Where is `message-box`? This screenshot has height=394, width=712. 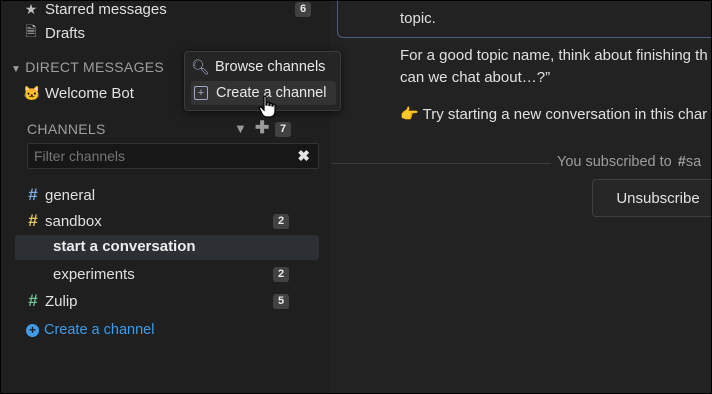
message-box is located at coordinates (524, 19).